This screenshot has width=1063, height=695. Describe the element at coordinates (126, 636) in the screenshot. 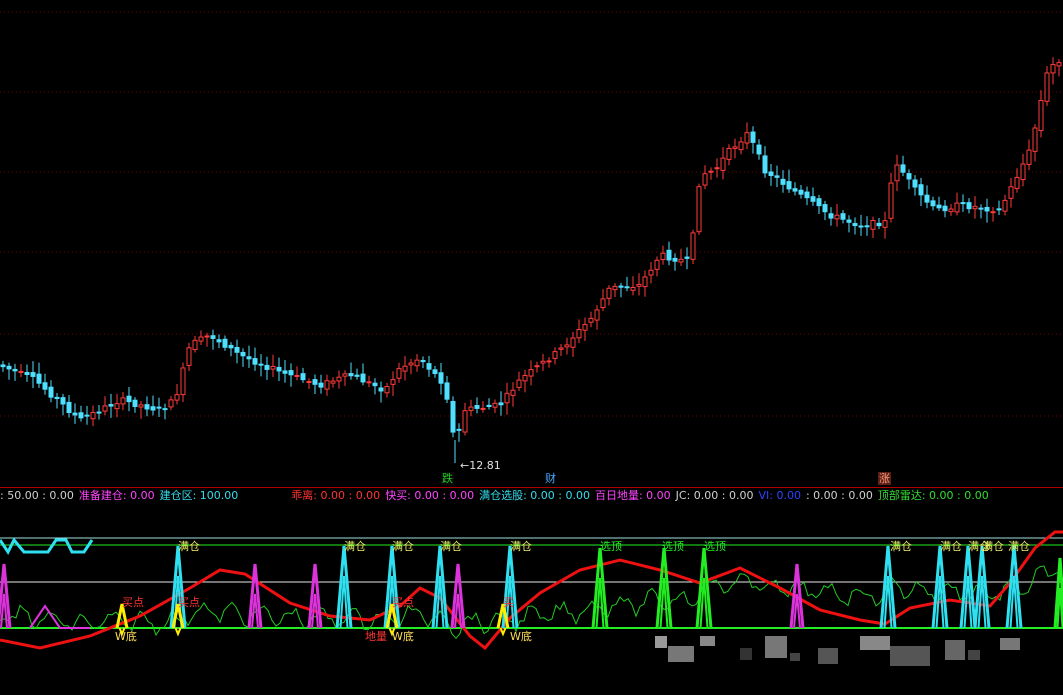

I see `label-w-bottom: W底` at that location.